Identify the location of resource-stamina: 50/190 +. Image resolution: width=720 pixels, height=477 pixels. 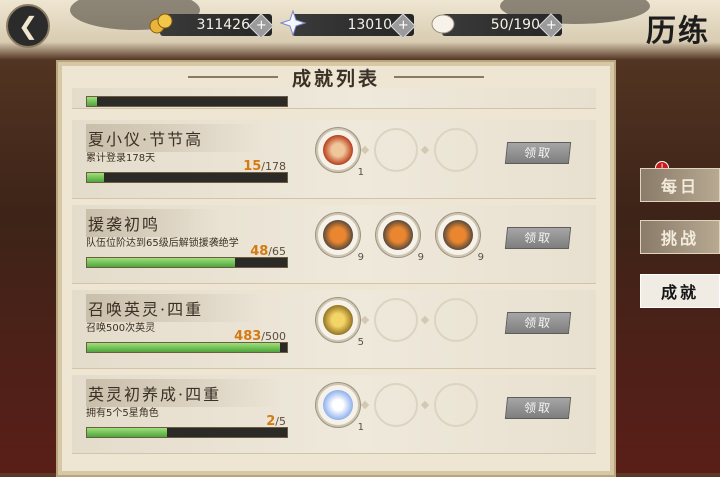
(497, 25).